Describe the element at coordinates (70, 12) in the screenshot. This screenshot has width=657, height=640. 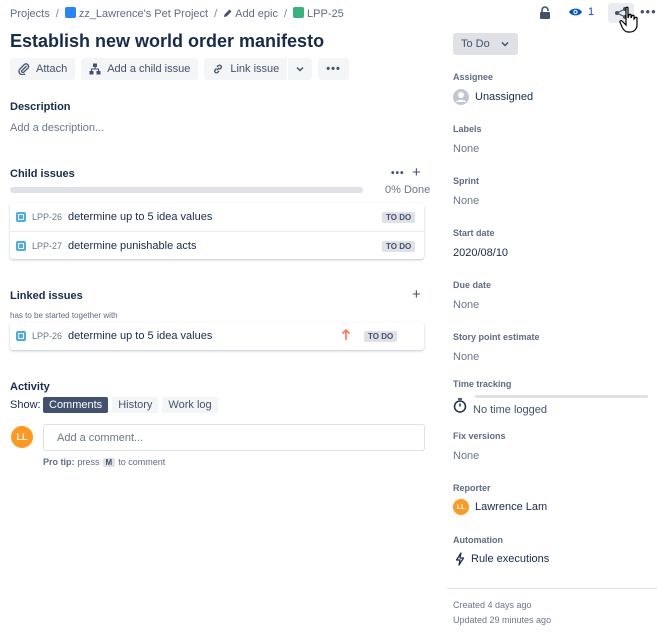
I see `project-icon` at that location.